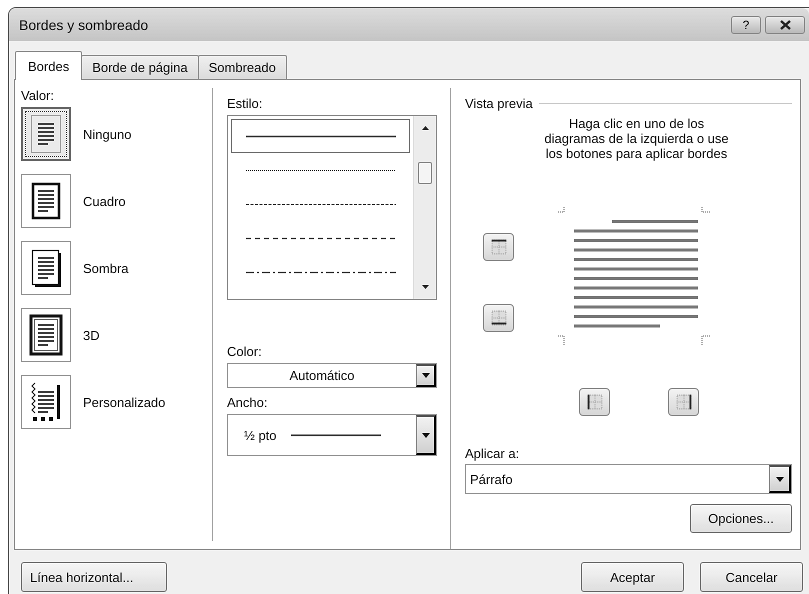 The height and width of the screenshot is (594, 809). I want to click on line-style-option, so click(320, 136).